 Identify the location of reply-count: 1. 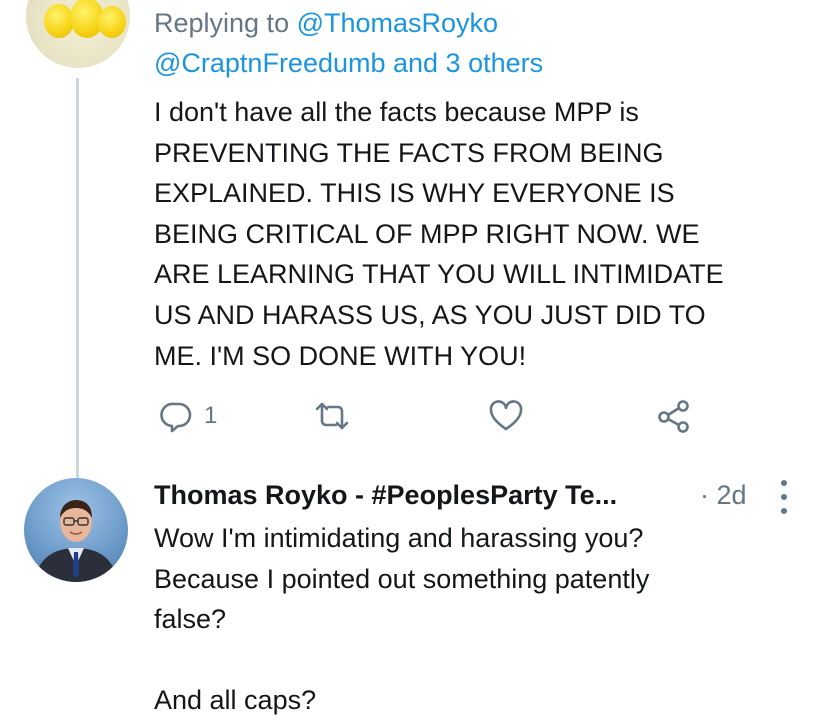
(211, 415).